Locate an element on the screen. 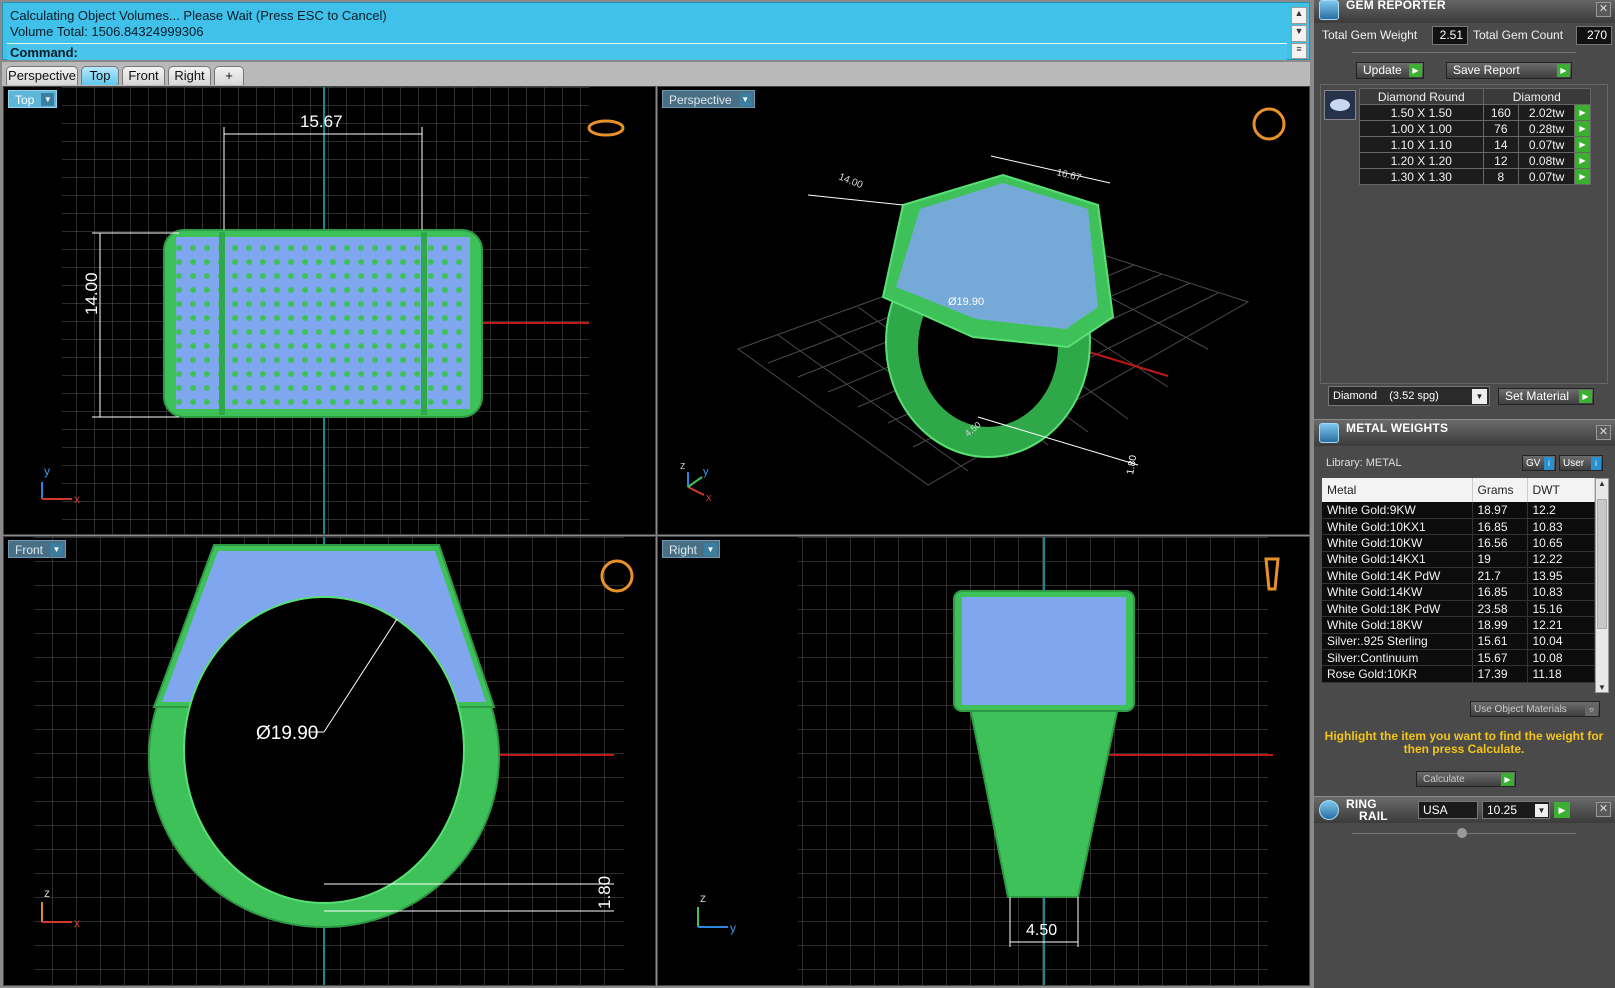 The height and width of the screenshot is (988, 1615). command-input: Command: is located at coordinates (647, 51).